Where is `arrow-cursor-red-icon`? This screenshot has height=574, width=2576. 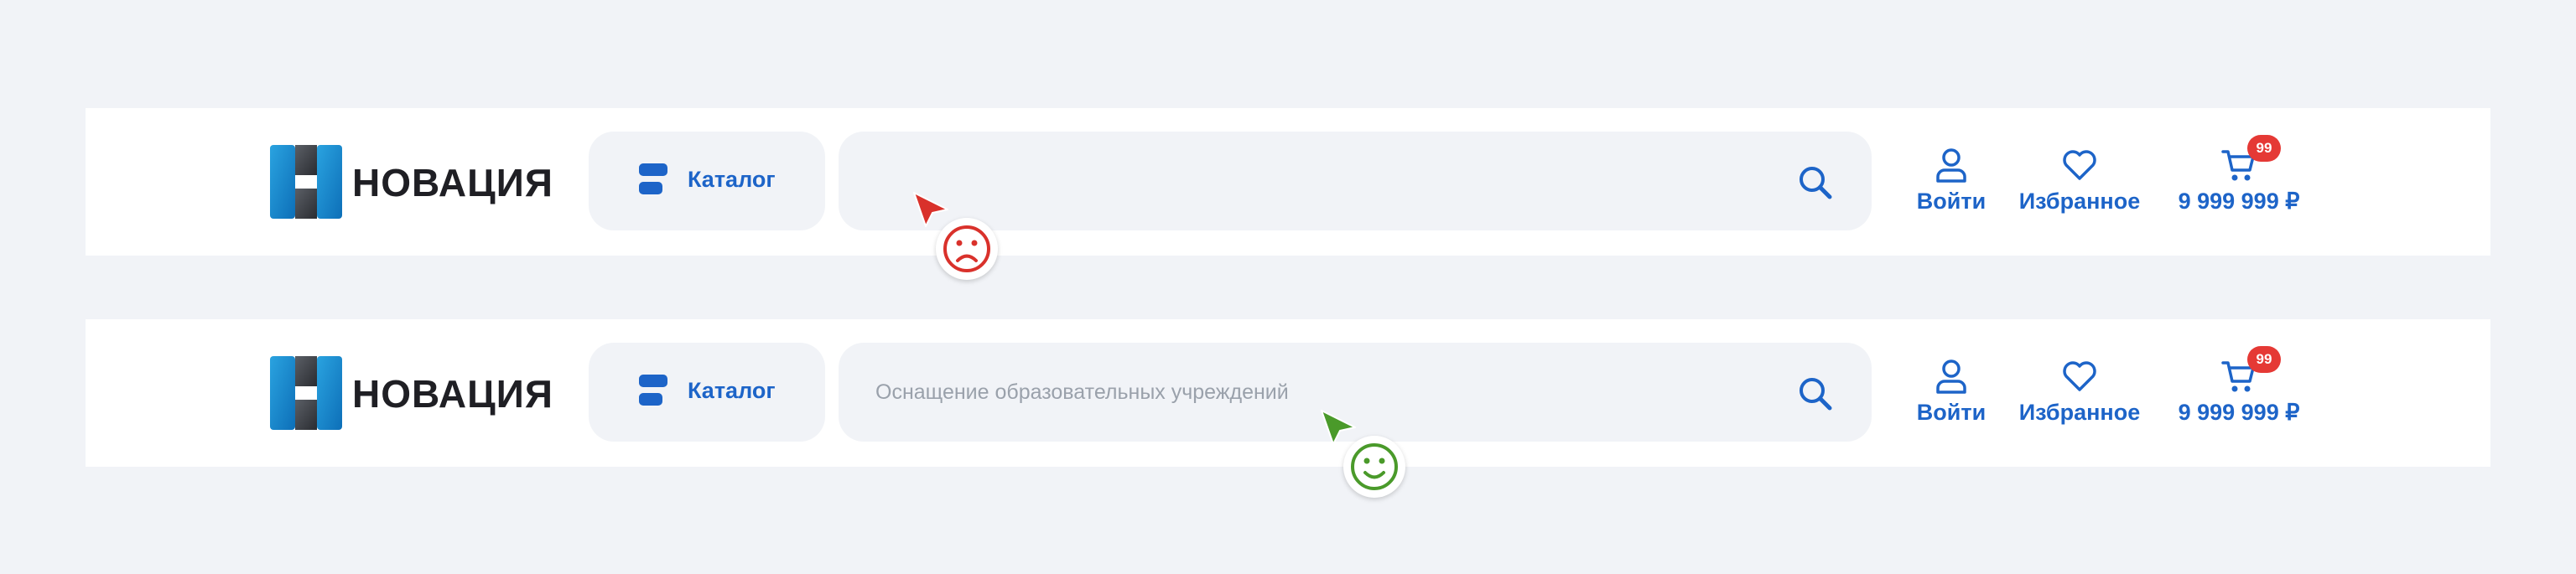
arrow-cursor-red-icon is located at coordinates (930, 210).